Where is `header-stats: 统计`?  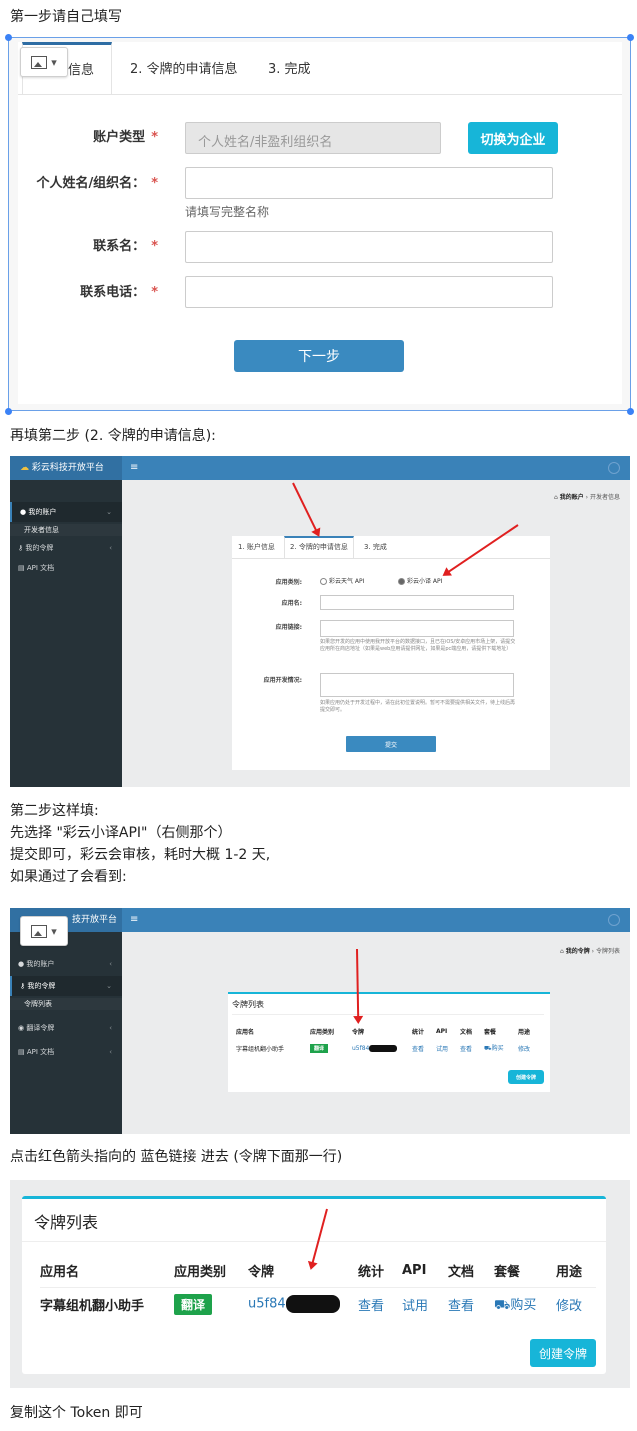 header-stats: 统计 is located at coordinates (418, 1032).